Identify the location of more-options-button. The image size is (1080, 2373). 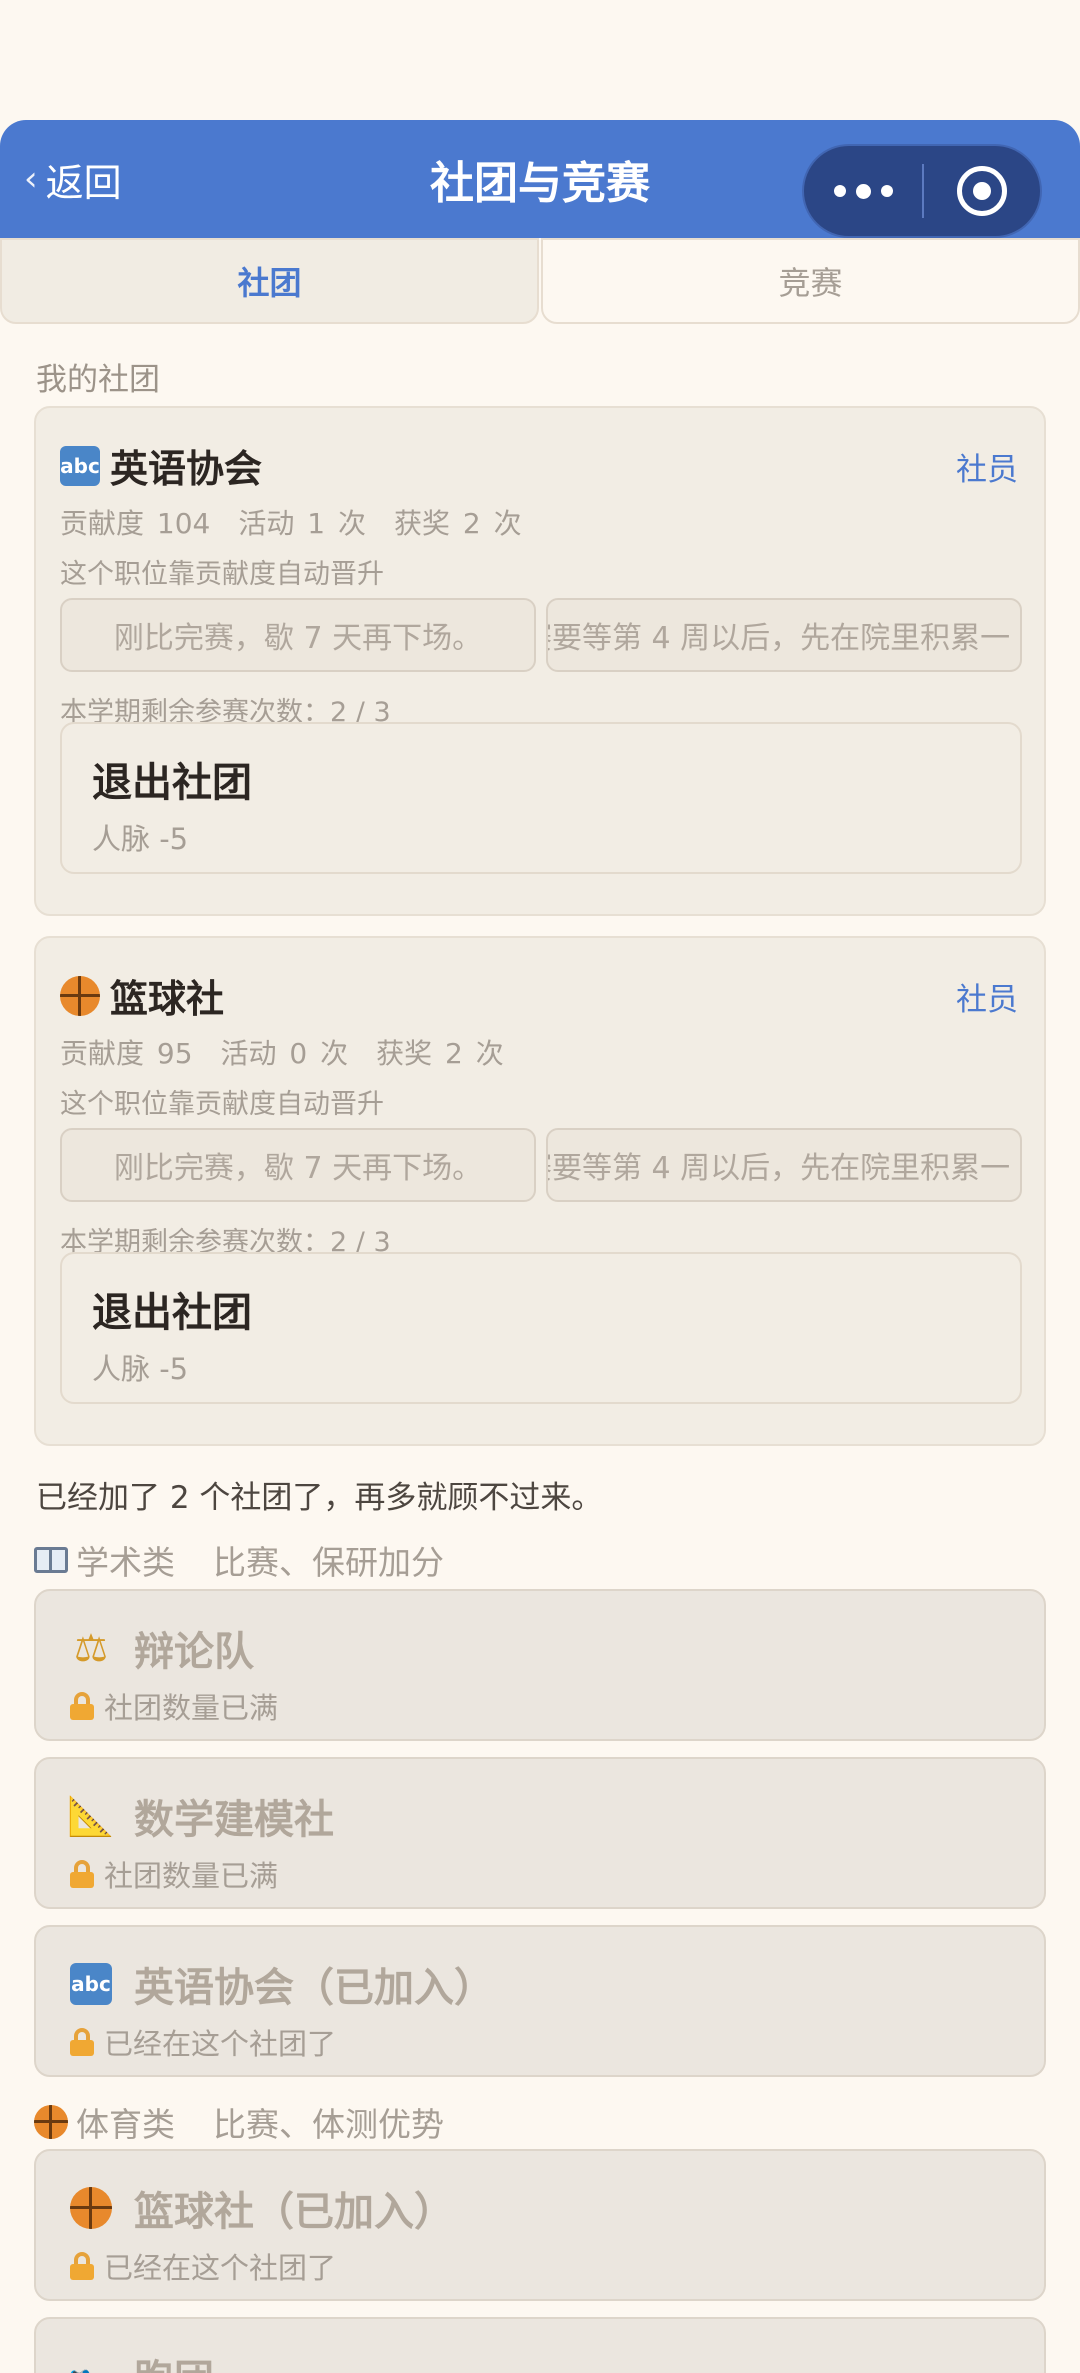
(863, 191).